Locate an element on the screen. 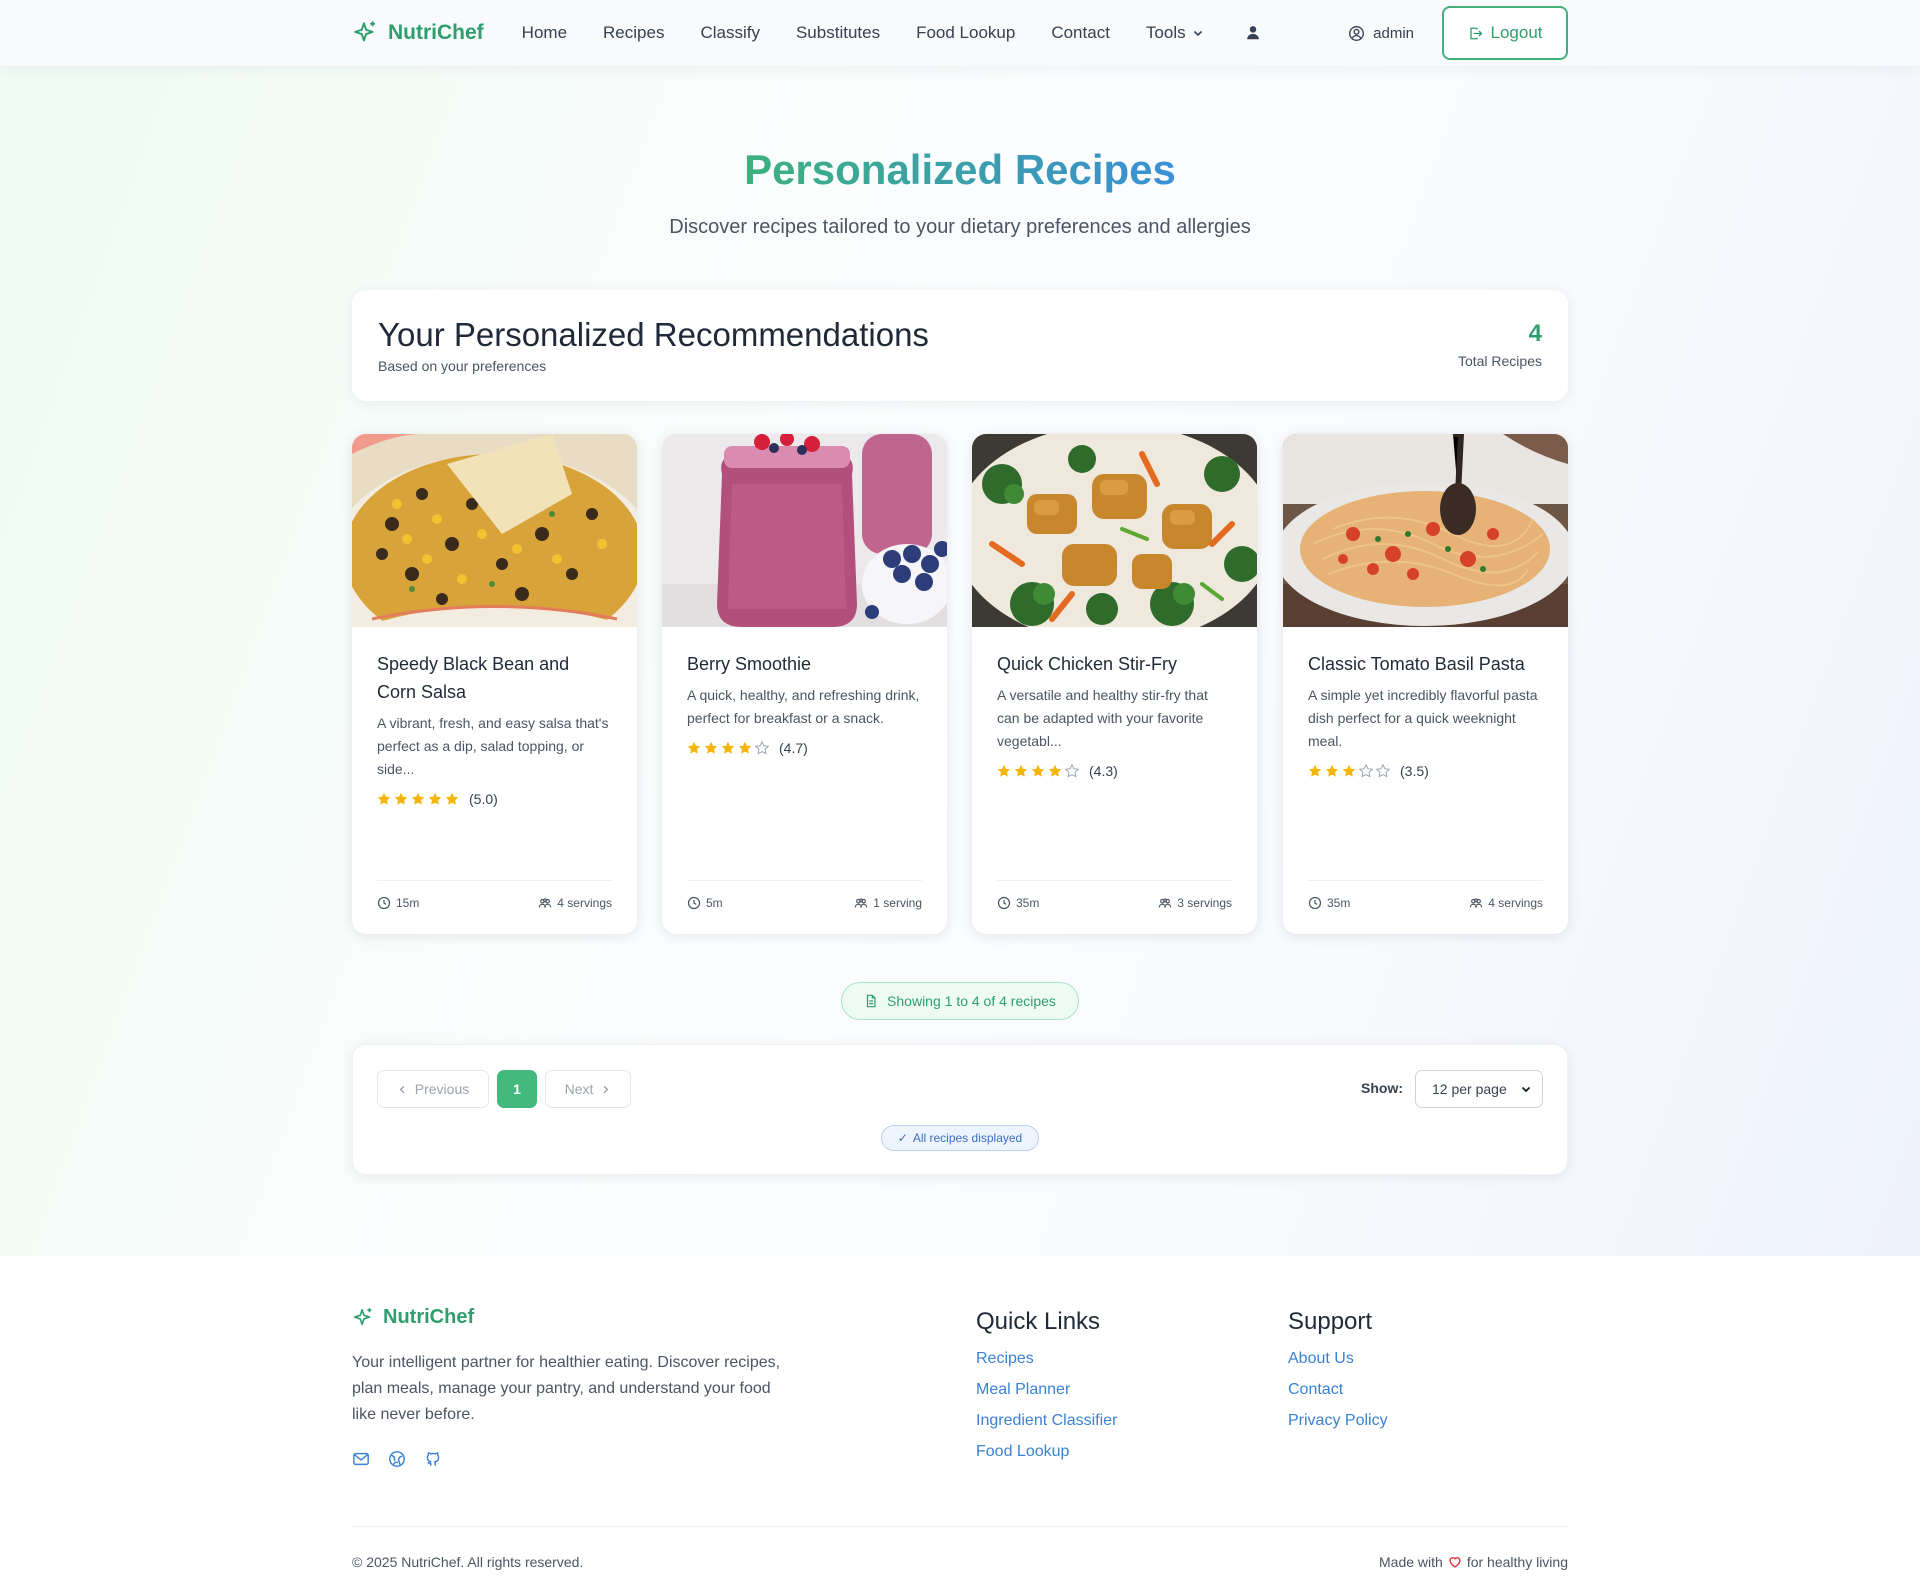 The image size is (1920, 1596). recipe-title: Berry Smoothie is located at coordinates (749, 664).